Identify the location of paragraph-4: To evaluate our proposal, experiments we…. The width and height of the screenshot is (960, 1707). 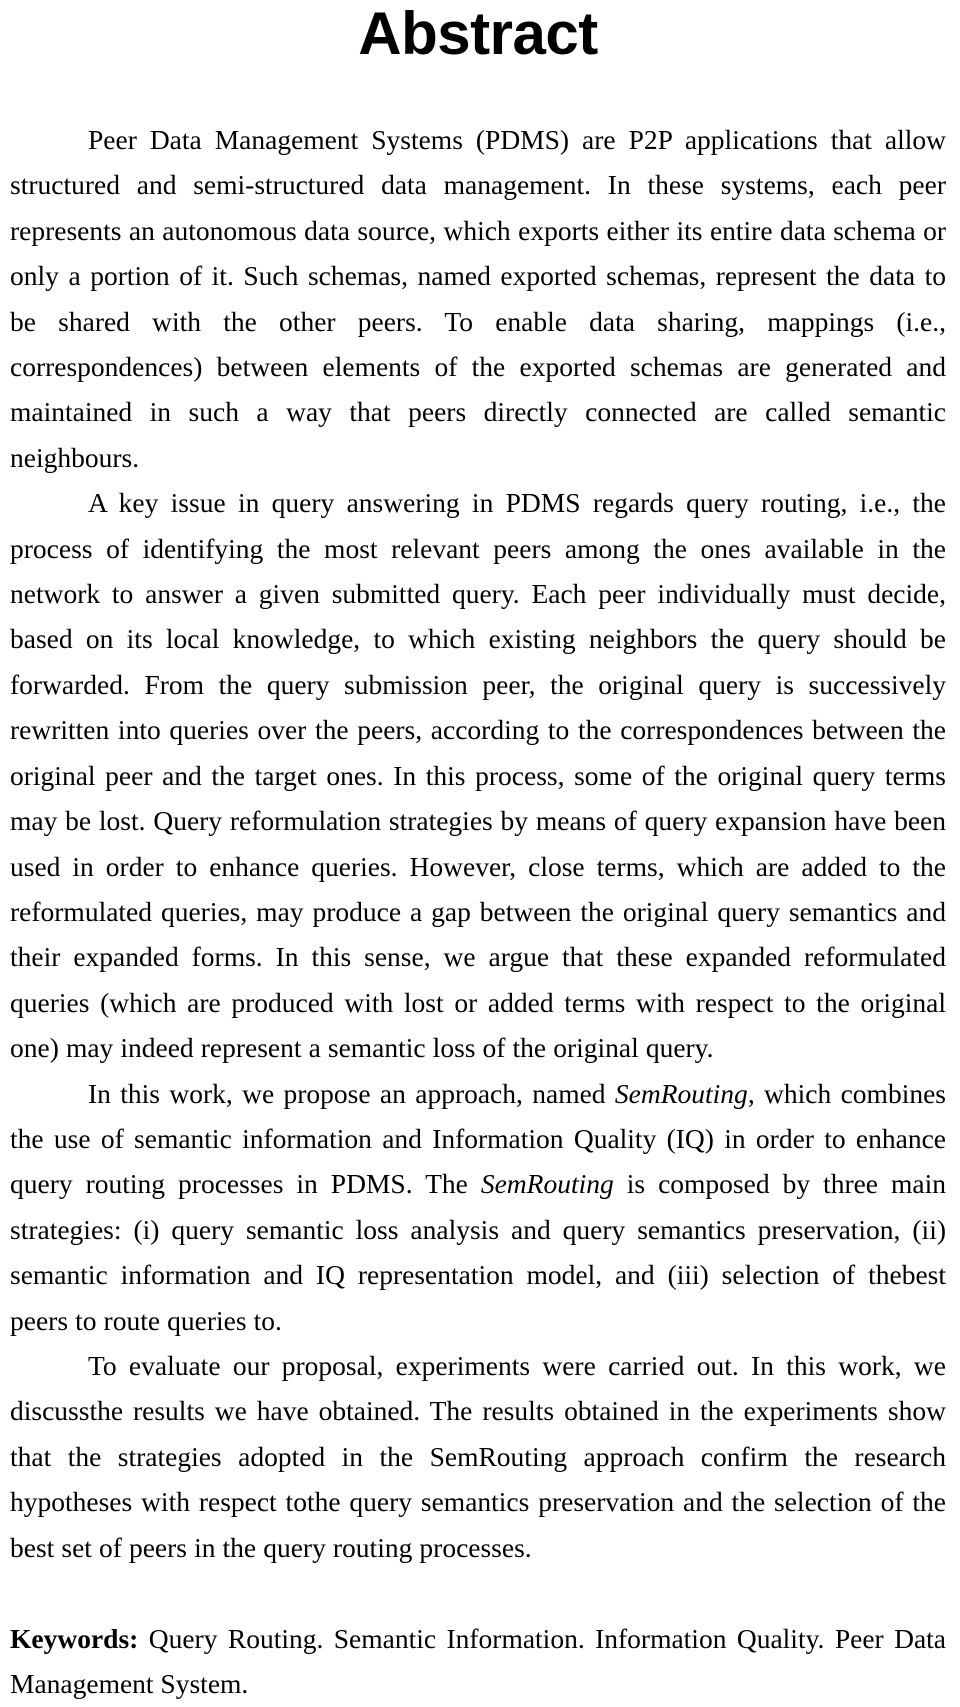
(478, 1456).